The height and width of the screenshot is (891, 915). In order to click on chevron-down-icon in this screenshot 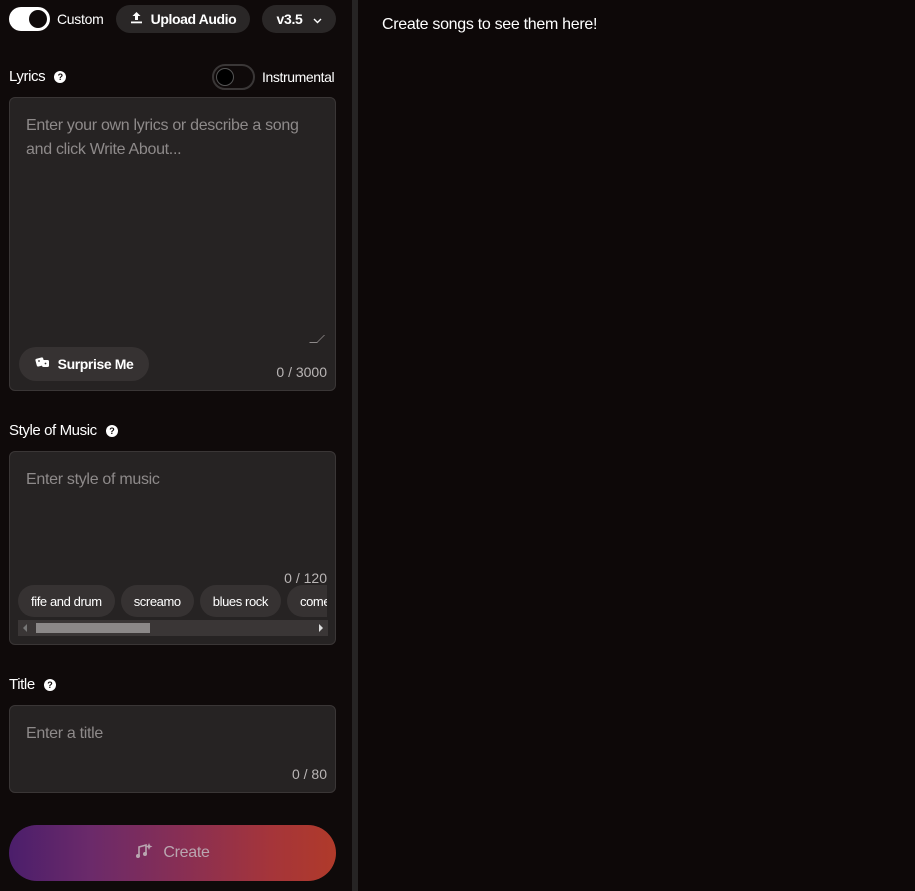, I will do `click(317, 19)`.